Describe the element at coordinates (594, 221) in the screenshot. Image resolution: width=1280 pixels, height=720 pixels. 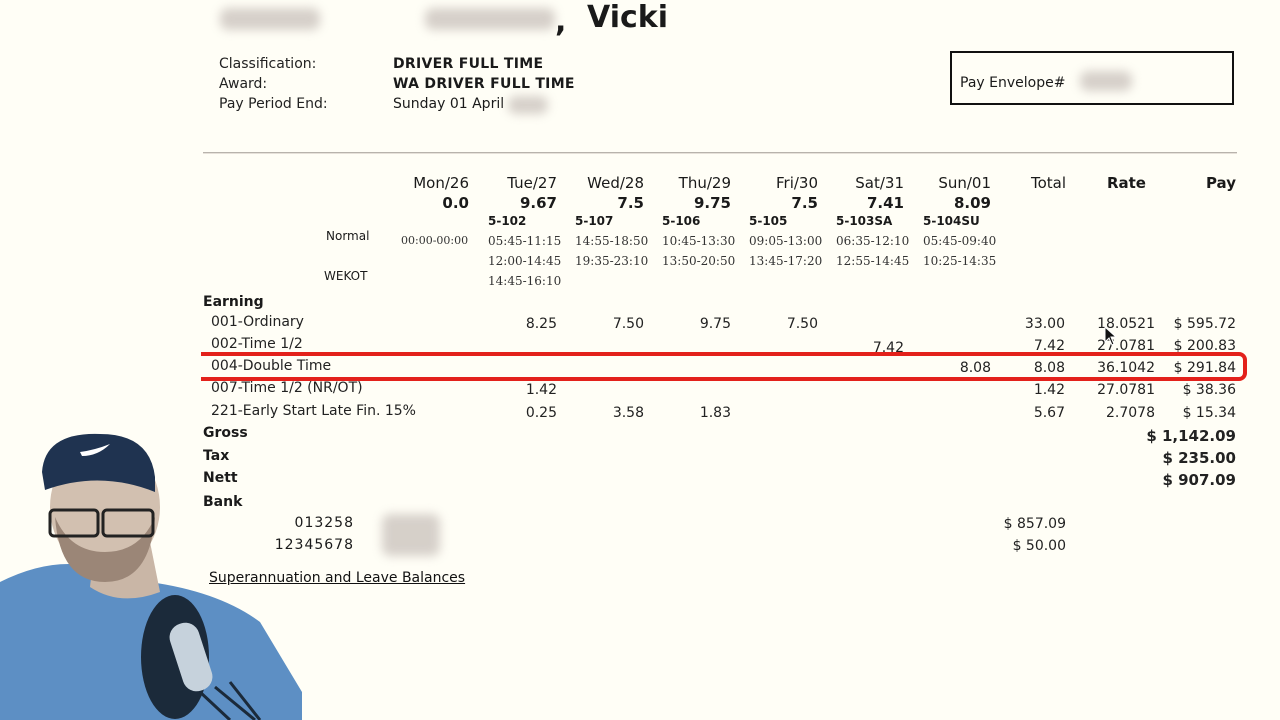
I see `shift-code: 5-107` at that location.